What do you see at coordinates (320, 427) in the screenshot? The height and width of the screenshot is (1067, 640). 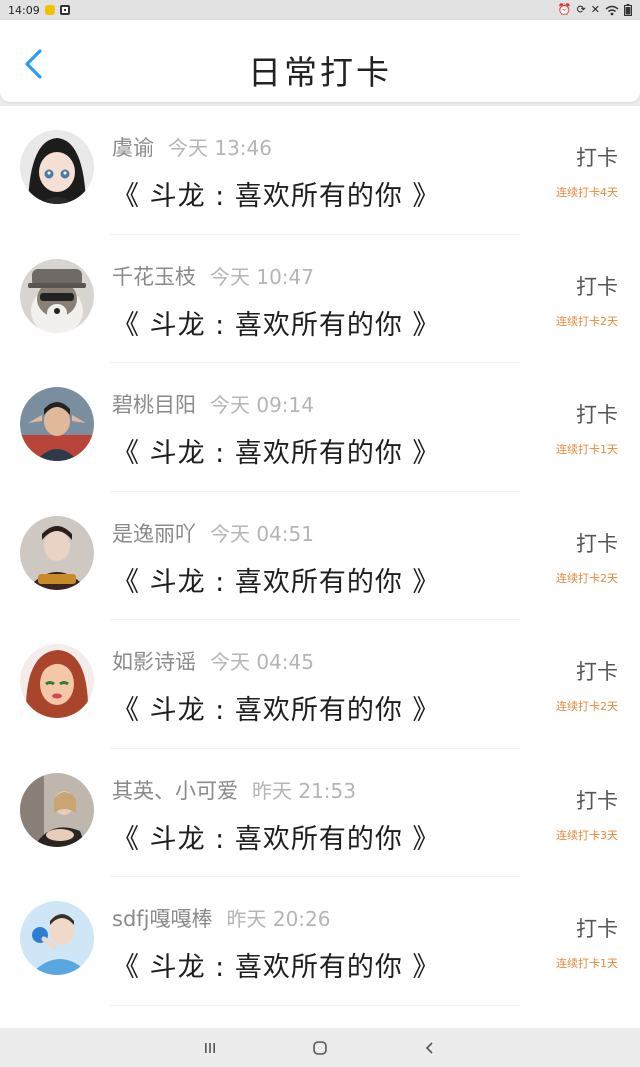 I see `list-item: 碧桃目阳 今天 09:14 《 斗龙 : 喜欢所有的你 》 打卡 连续打卡1天` at bounding box center [320, 427].